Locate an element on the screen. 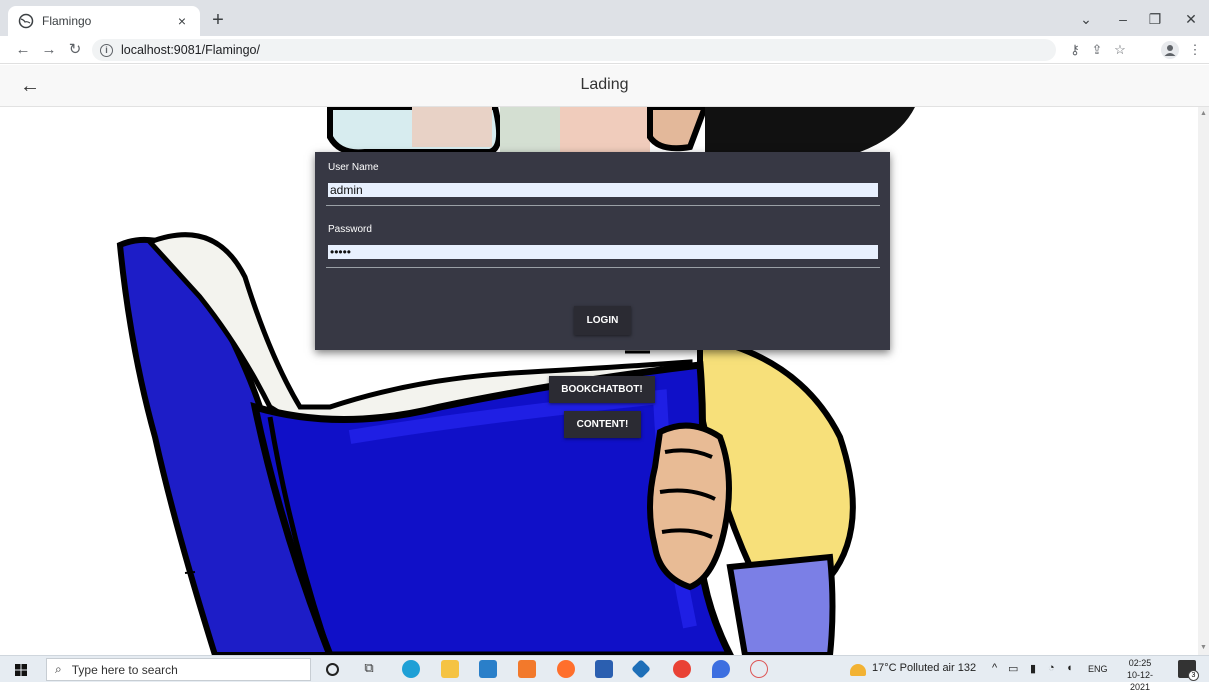  scroll-down-arrow-icon: ▼ is located at coordinates (1203, 647).